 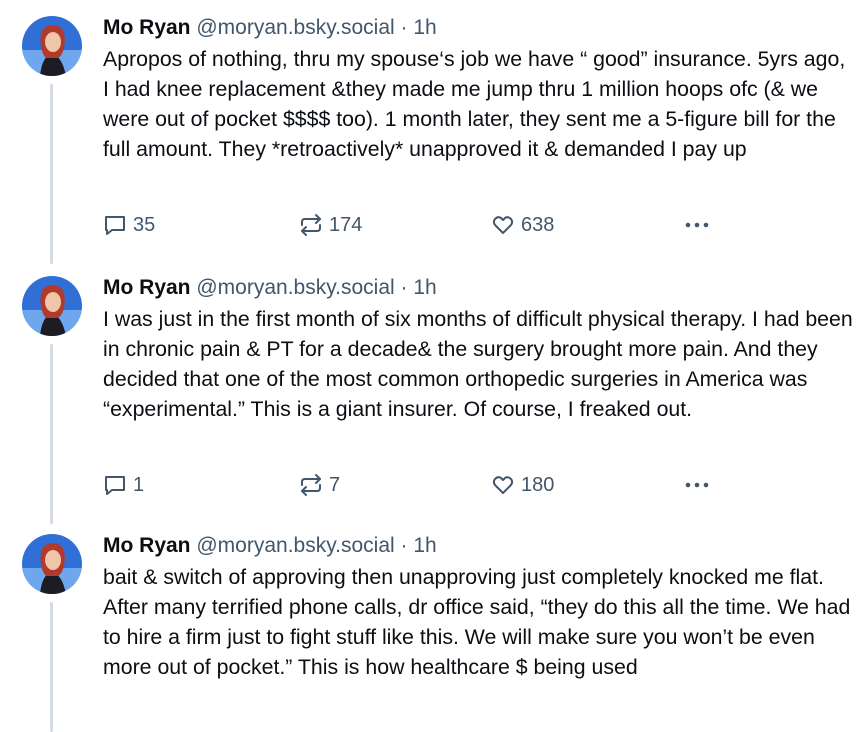 I want to click on post-actions: 35 174 638, so click(x=413, y=225).